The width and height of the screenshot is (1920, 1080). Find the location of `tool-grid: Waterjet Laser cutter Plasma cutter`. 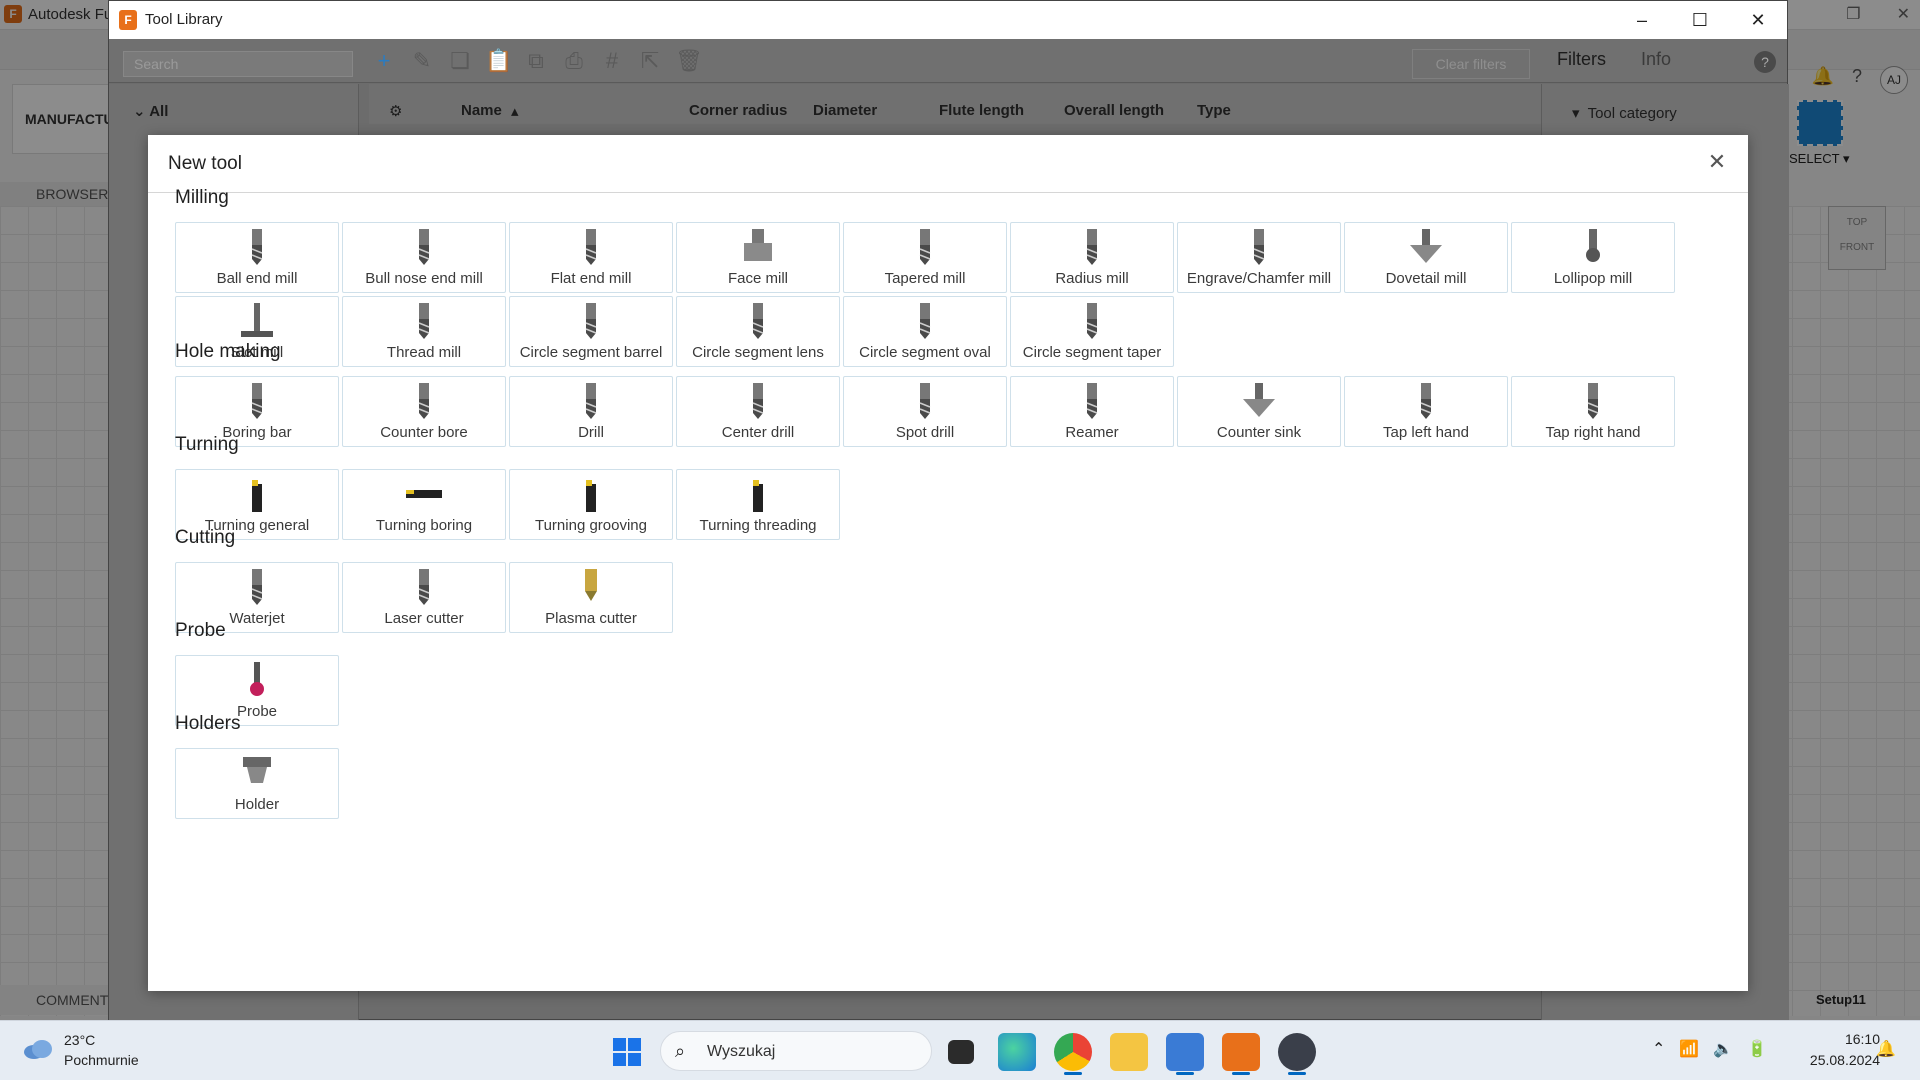

tool-grid: Waterjet Laser cutter Plasma cutter is located at coordinates (925, 597).